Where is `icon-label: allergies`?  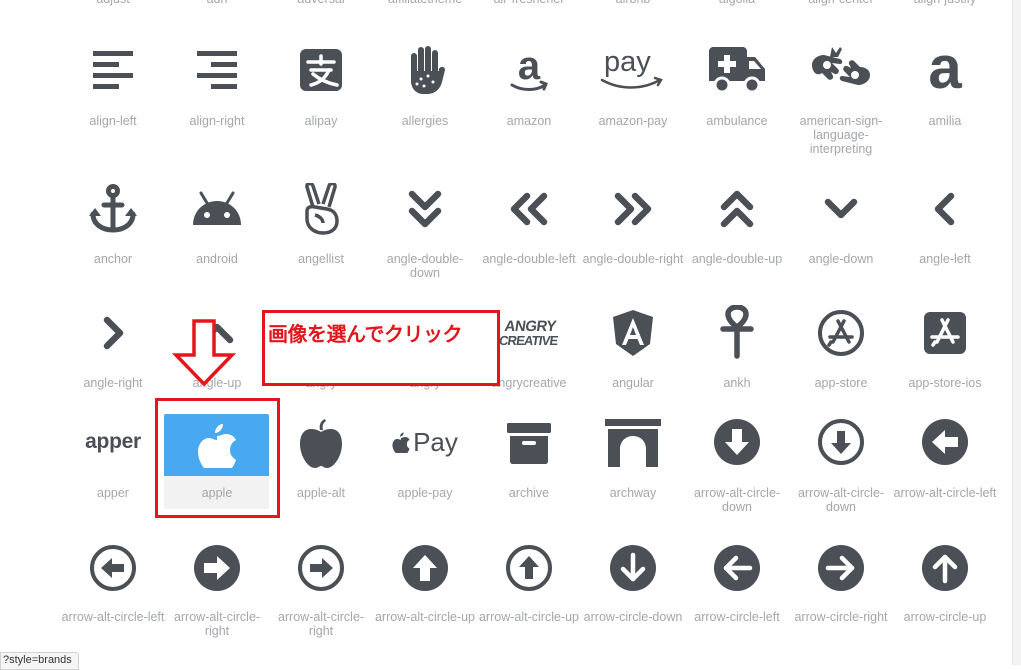
icon-label: allergies is located at coordinates (425, 121).